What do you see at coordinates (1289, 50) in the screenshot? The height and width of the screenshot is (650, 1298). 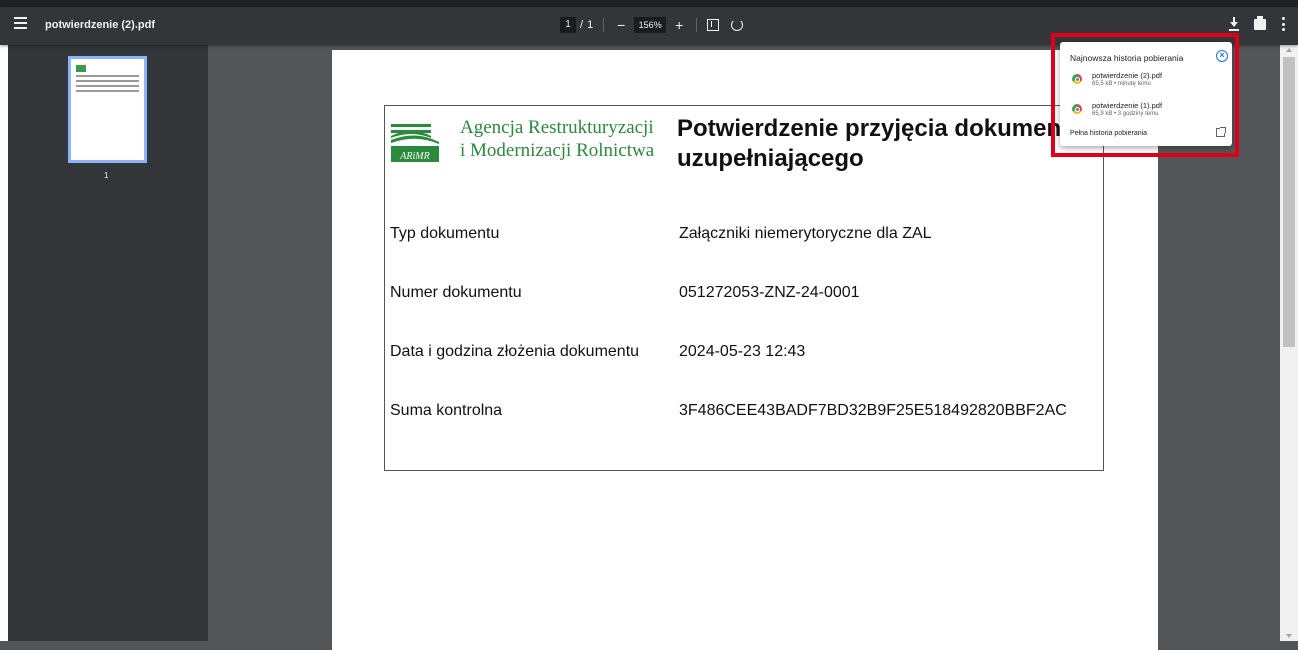 I see `scroll-up-icon` at bounding box center [1289, 50].